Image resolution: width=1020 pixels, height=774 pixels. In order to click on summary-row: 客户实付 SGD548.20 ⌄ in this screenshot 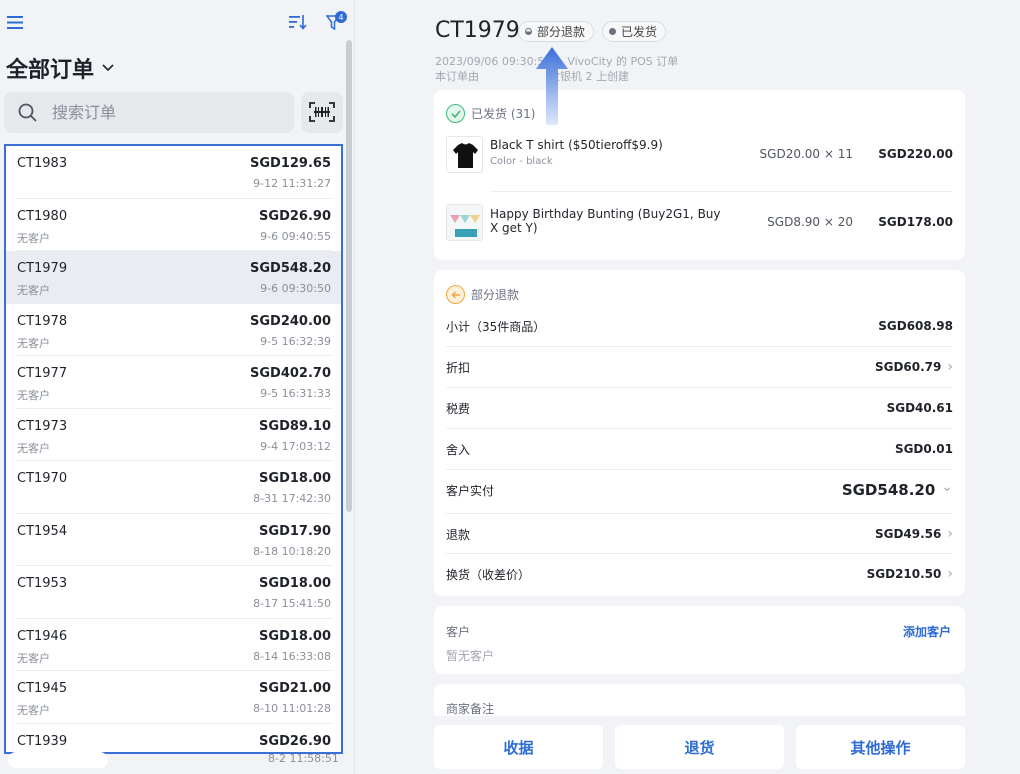, I will do `click(699, 489)`.